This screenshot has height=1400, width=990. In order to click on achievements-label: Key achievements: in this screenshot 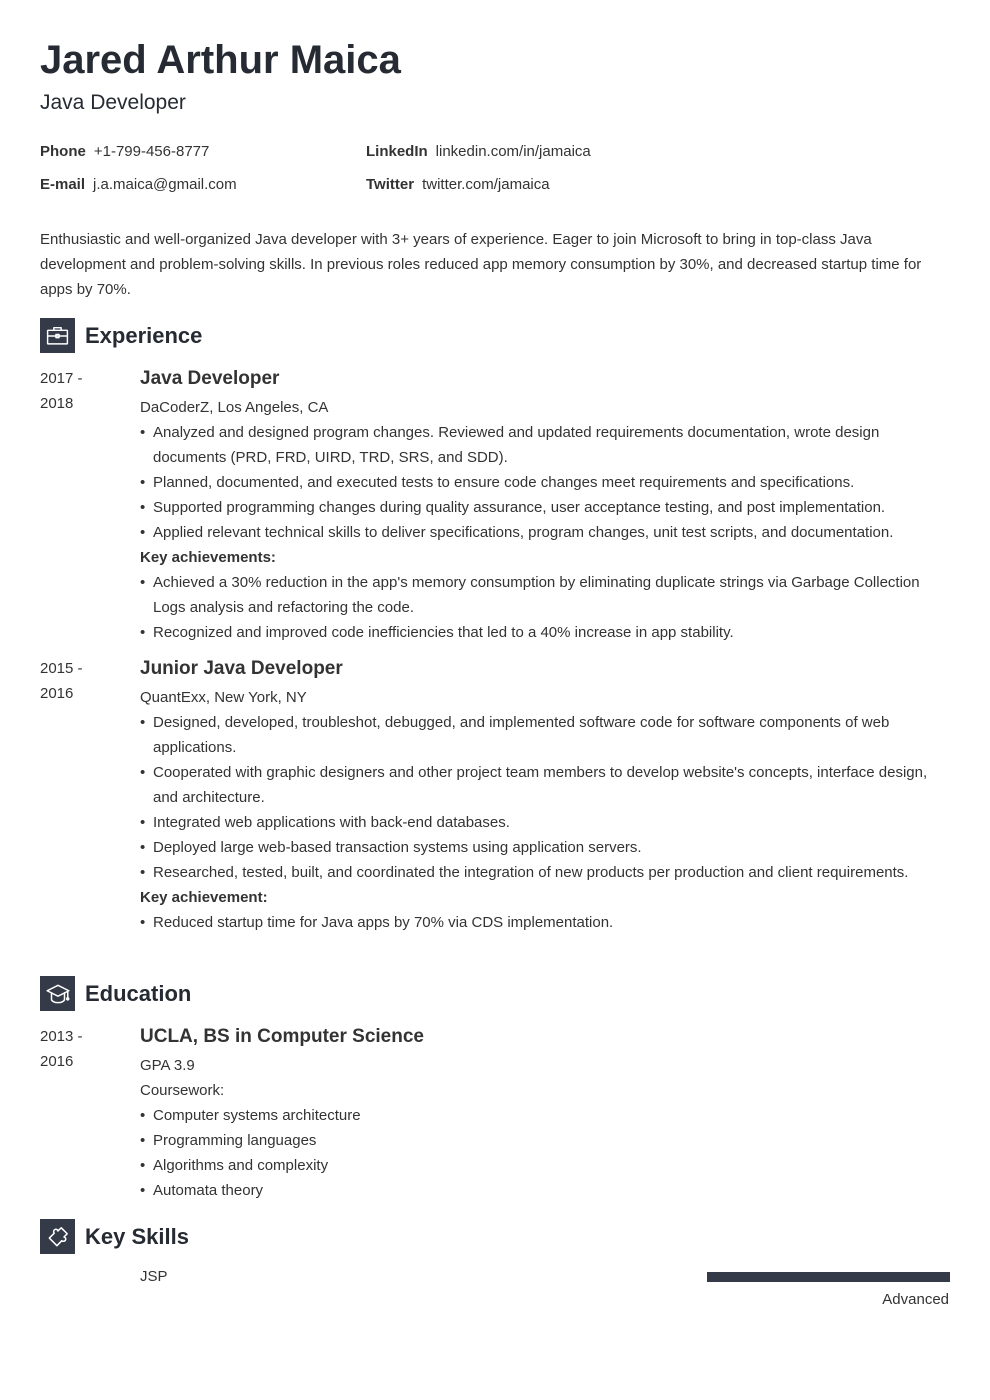, I will do `click(208, 557)`.